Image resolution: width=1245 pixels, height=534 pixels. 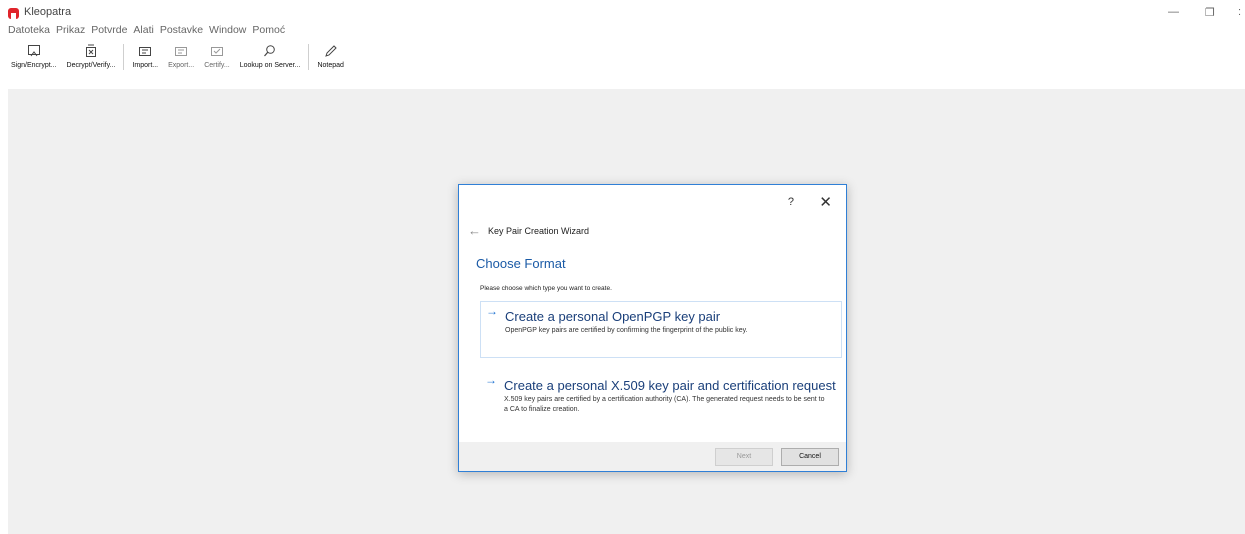 I want to click on menu-prikaz: Prikaz, so click(x=70, y=30).